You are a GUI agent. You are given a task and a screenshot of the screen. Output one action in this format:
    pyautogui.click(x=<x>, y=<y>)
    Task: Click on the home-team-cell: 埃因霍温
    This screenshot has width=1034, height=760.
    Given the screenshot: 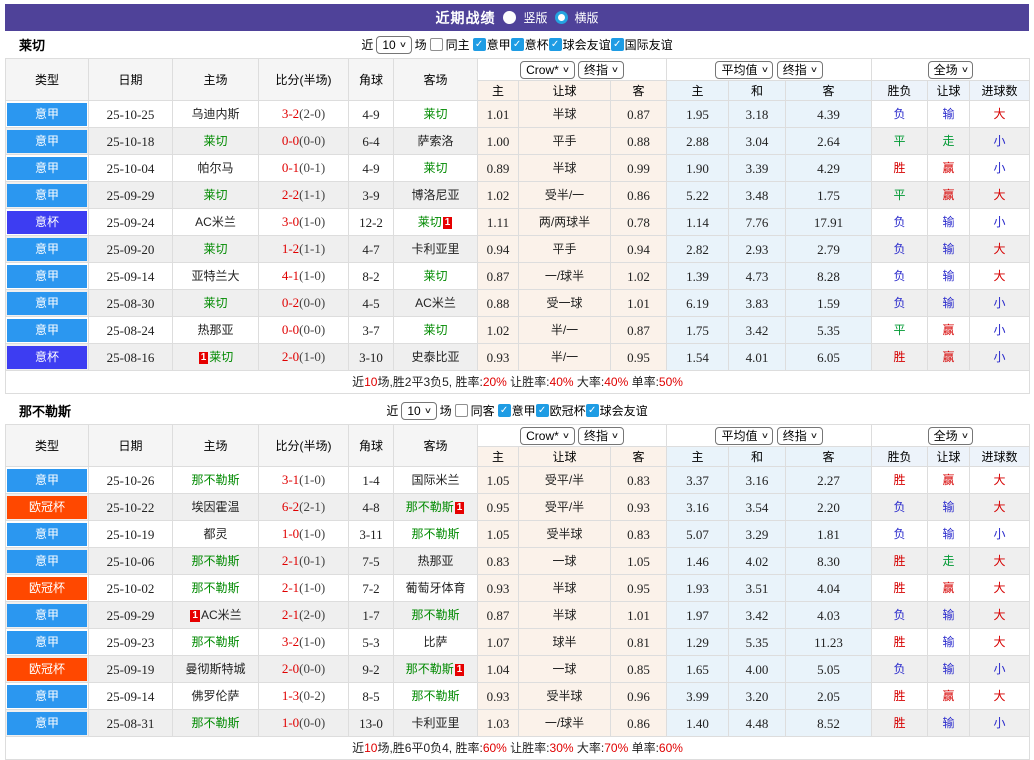 What is the action you would take?
    pyautogui.click(x=215, y=507)
    